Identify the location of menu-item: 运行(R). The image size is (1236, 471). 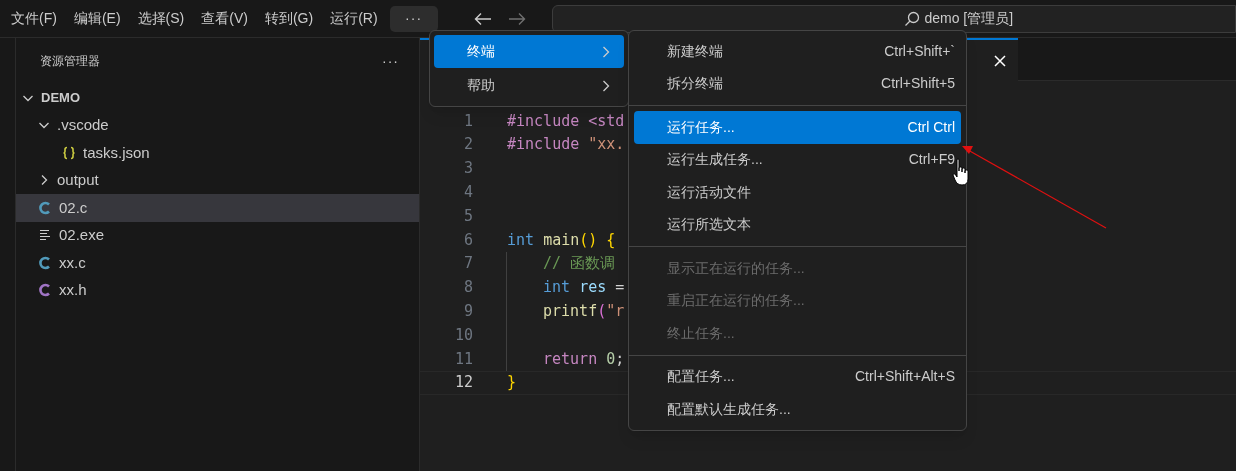
(354, 18).